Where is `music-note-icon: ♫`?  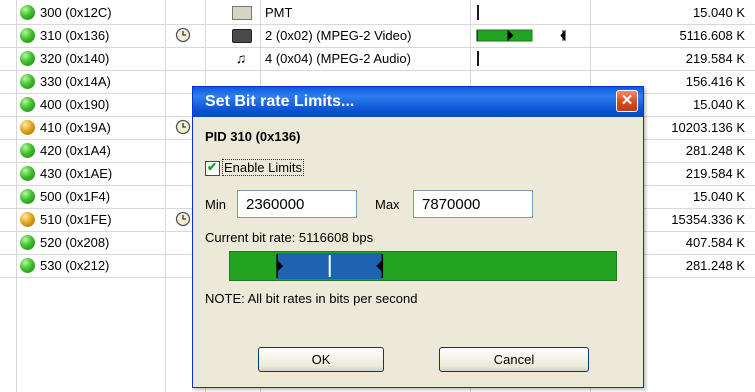 music-note-icon: ♫ is located at coordinates (241, 58).